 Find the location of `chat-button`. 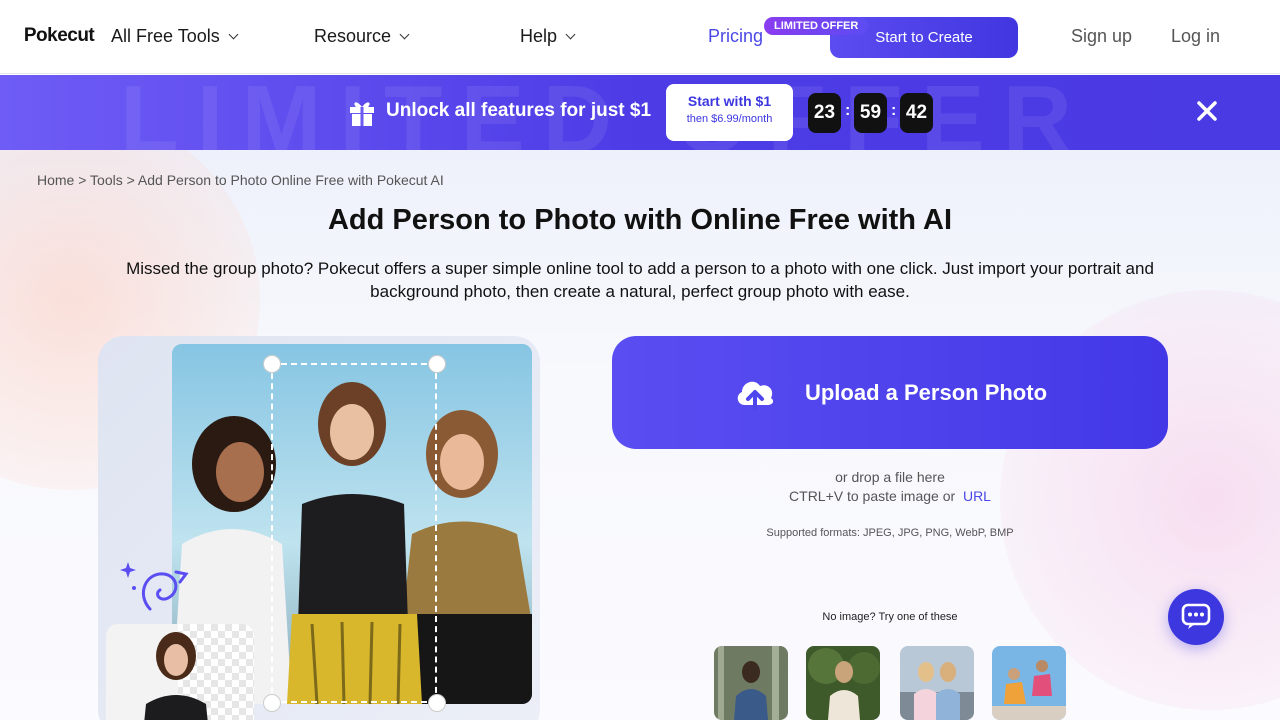

chat-button is located at coordinates (1196, 617).